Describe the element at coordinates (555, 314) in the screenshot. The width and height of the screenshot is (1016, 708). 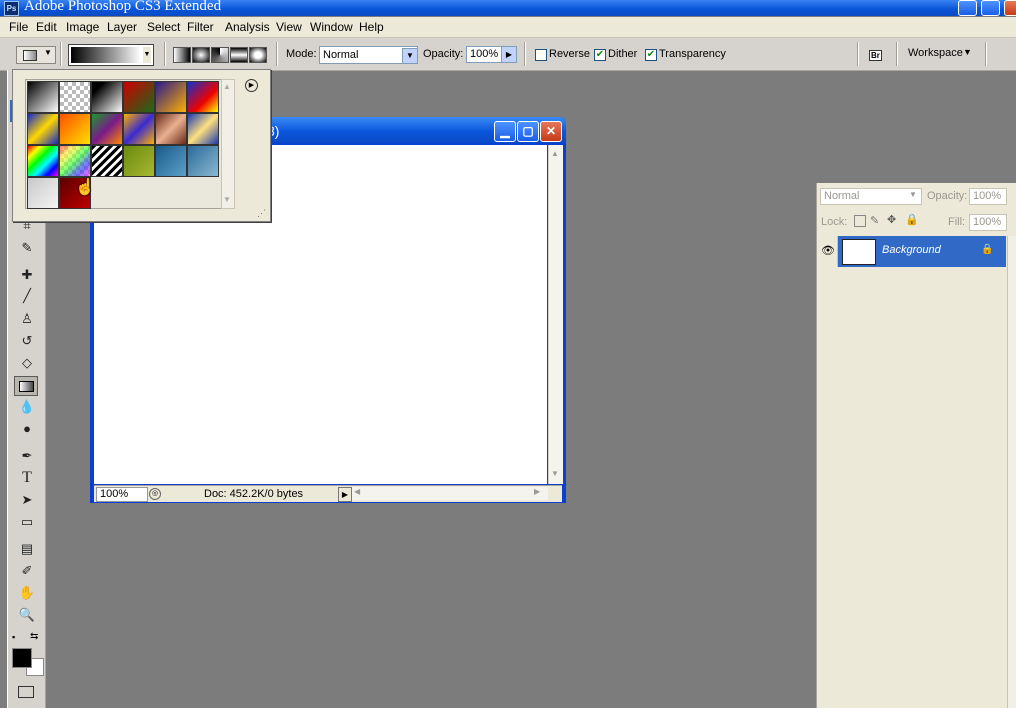
I see `vertical-scrollbar: ▲ ▼` at that location.